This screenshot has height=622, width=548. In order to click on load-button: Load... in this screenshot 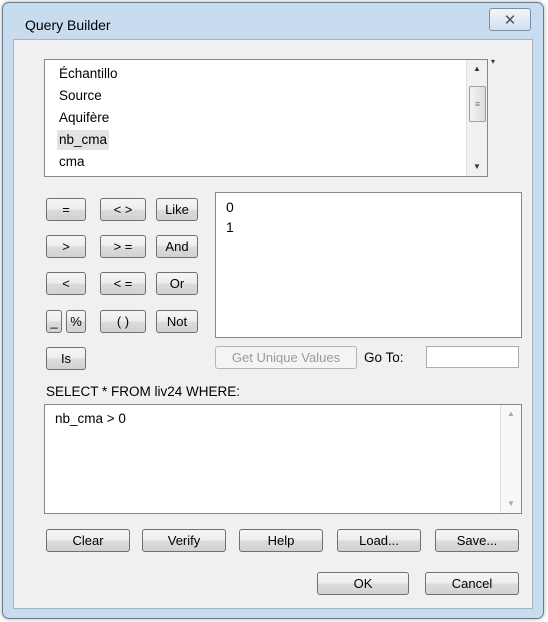, I will do `click(379, 540)`.